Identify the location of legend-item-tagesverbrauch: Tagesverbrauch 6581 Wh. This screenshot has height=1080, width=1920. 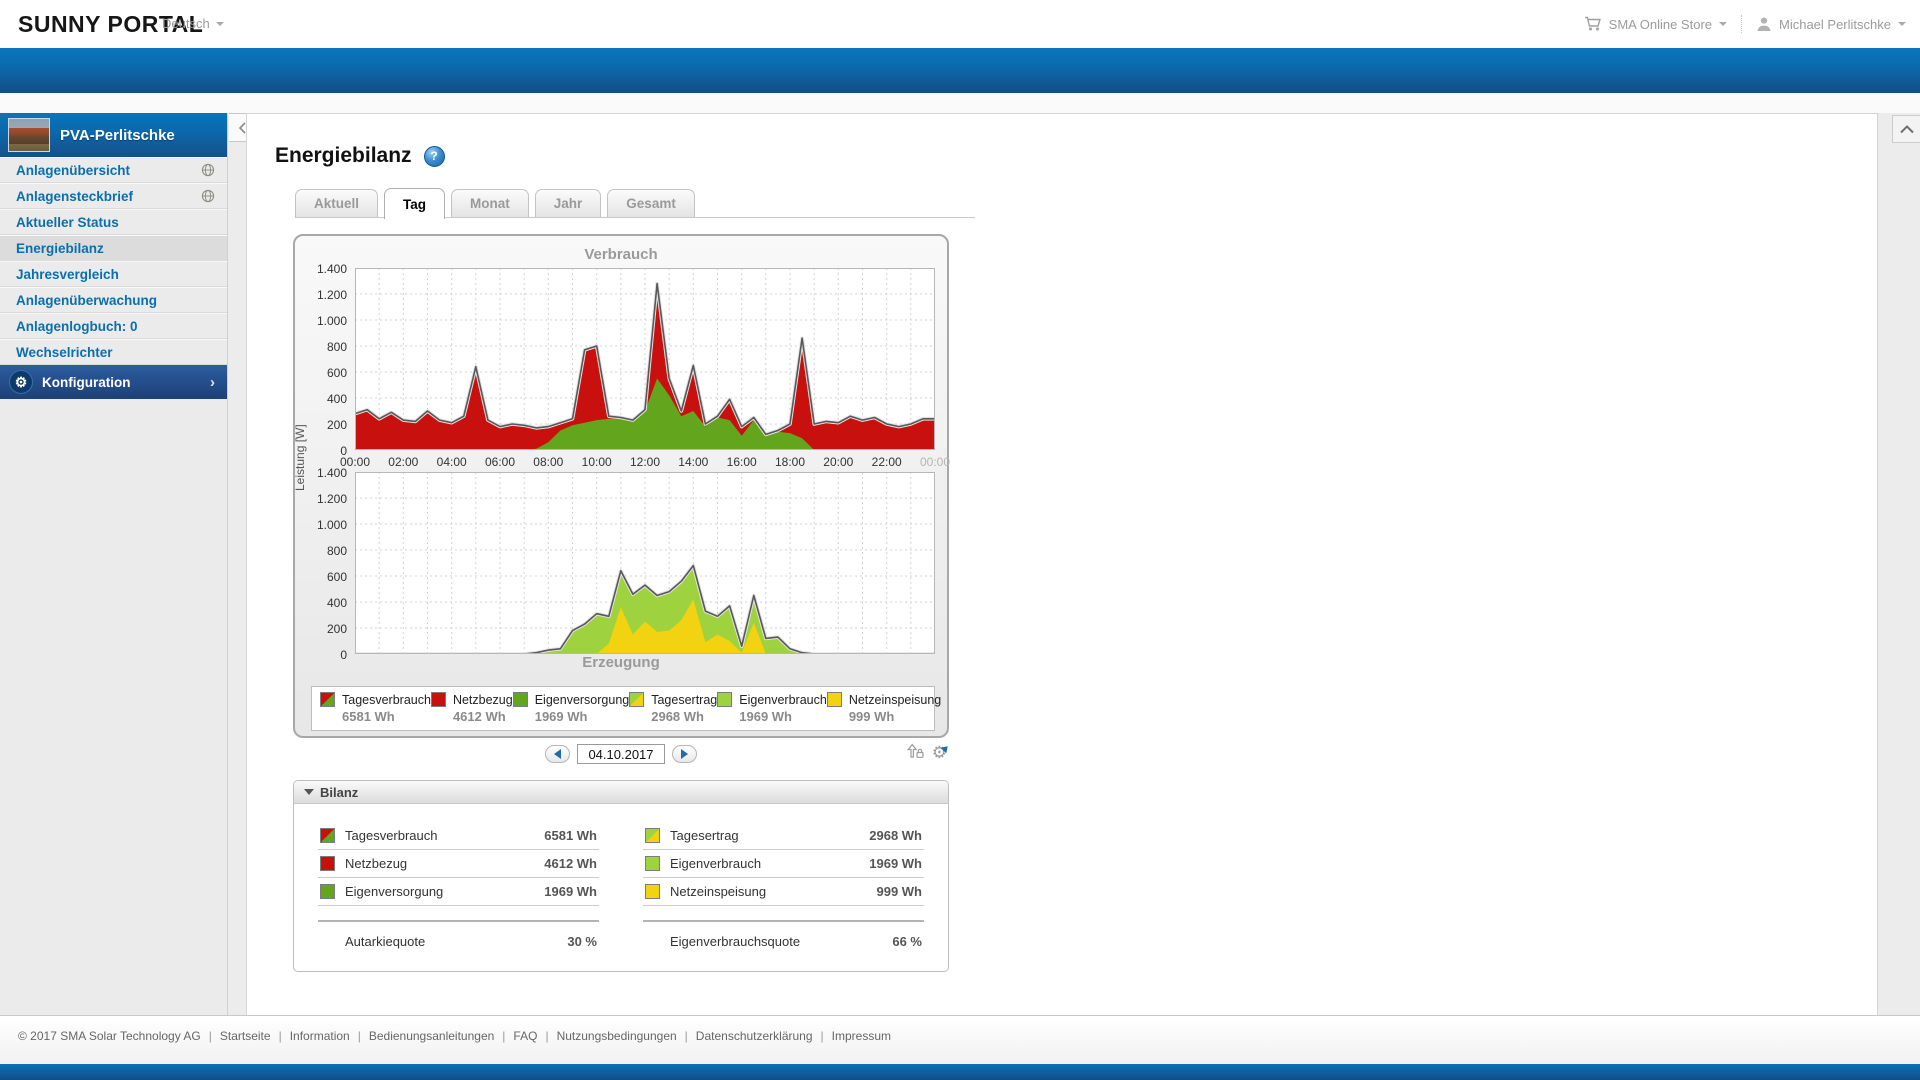
(375, 708).